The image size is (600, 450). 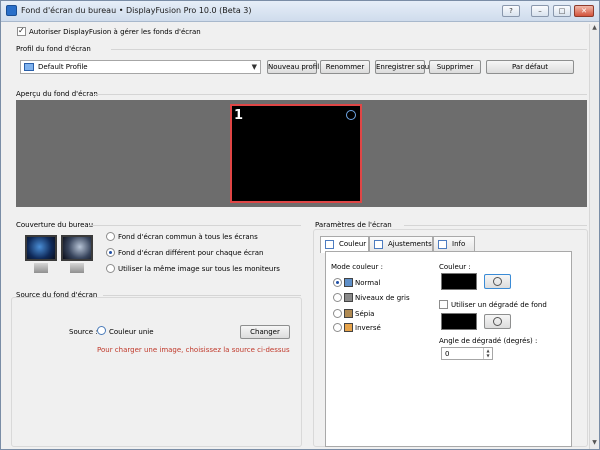 What do you see at coordinates (455, 267) in the screenshot?
I see `color-label: Couleur :` at bounding box center [455, 267].